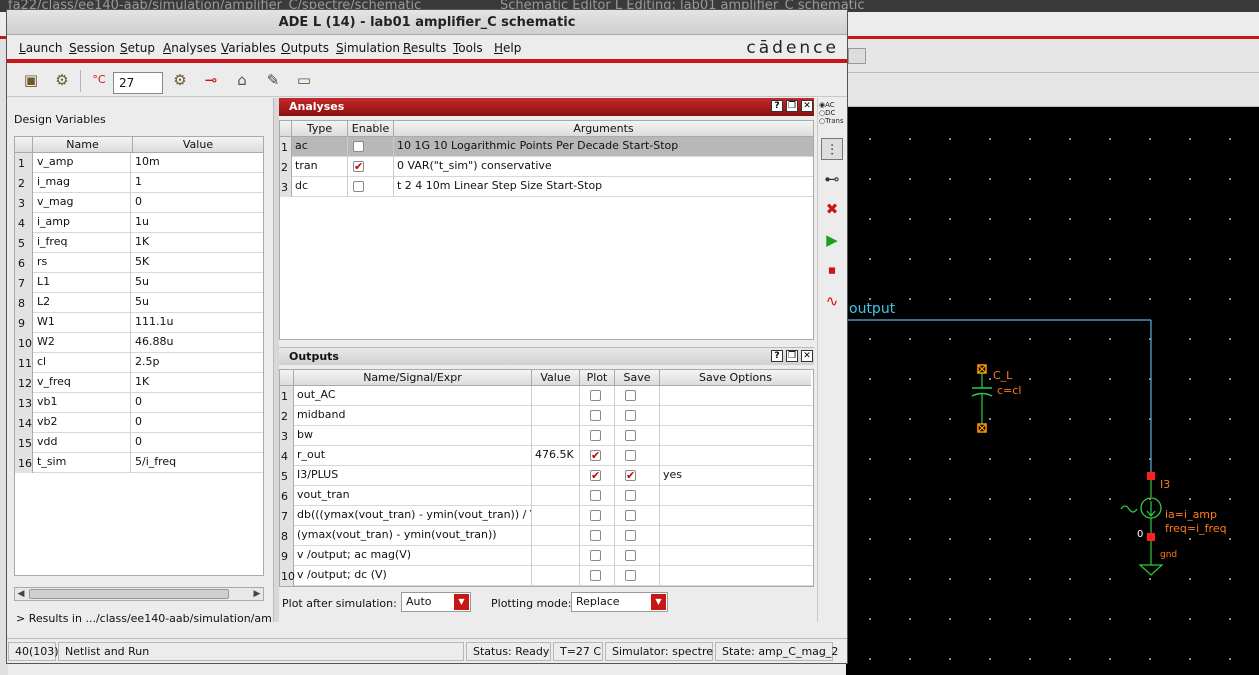  Describe the element at coordinates (603, 129) in the screenshot. I see `header-arguments: Arguments` at that location.